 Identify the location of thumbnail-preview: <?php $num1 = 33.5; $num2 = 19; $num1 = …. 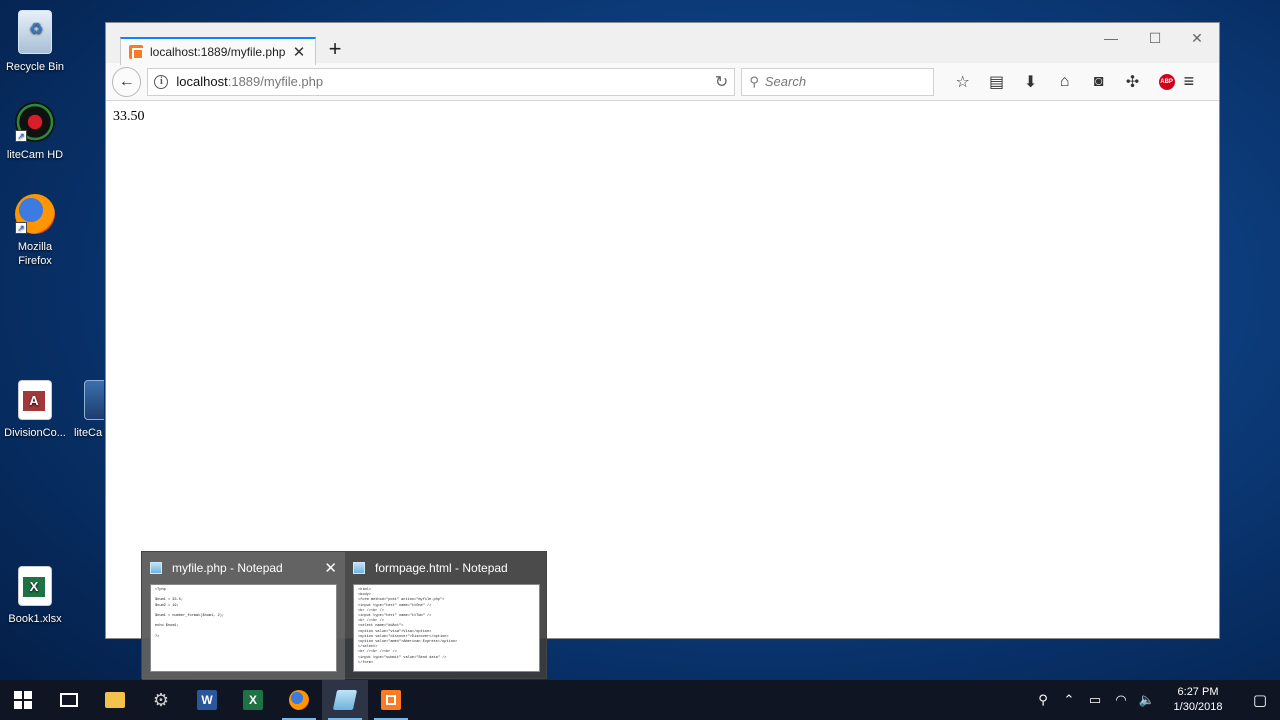
(243, 628).